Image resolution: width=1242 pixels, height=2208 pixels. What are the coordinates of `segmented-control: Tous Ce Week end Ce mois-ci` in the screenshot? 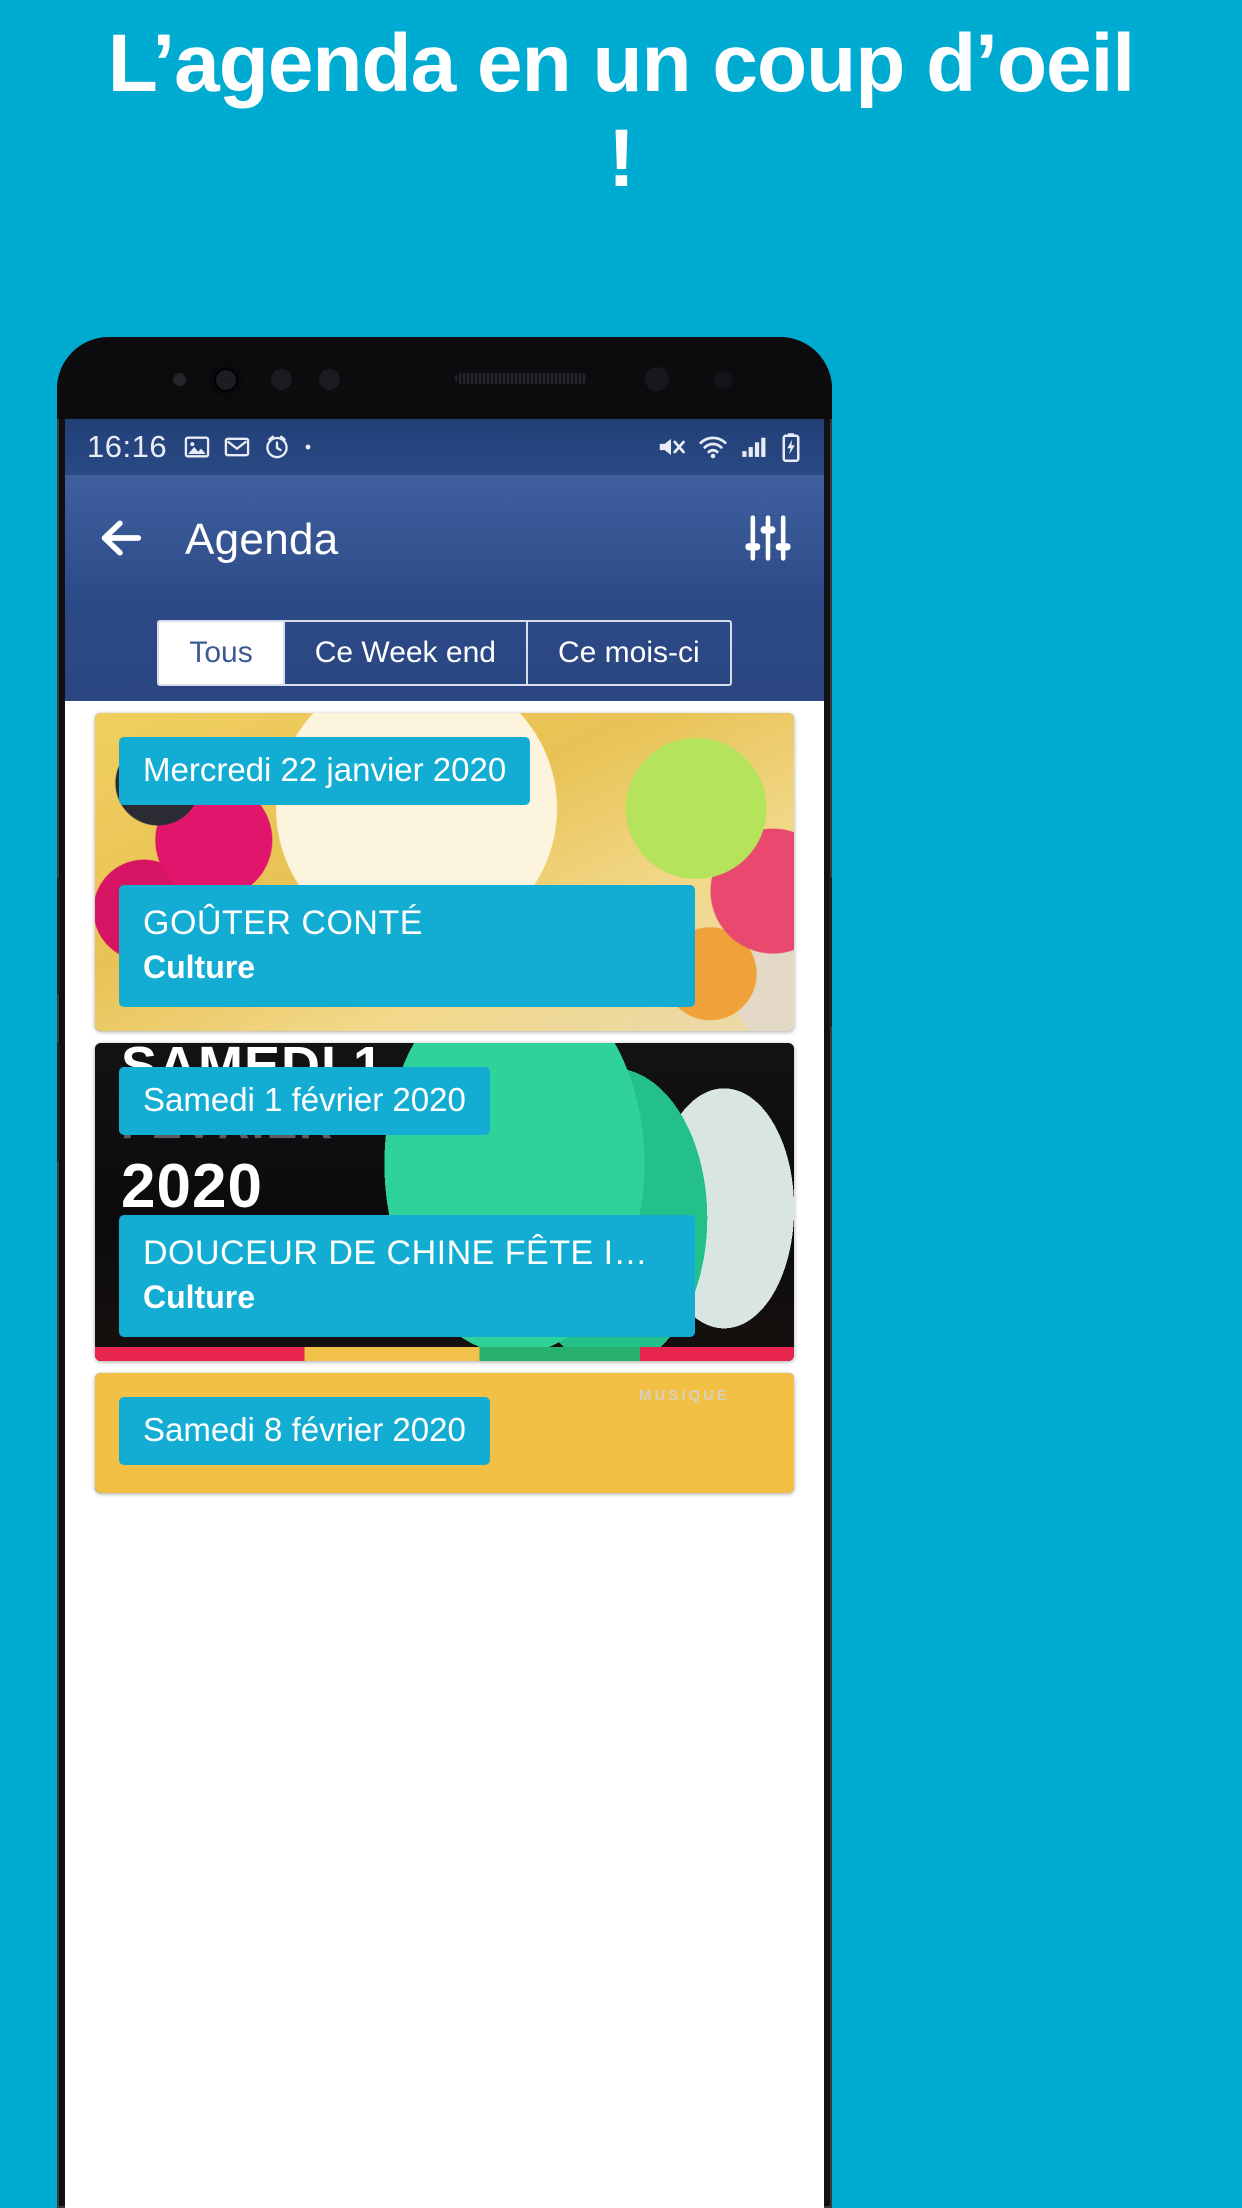 It's located at (444, 653).